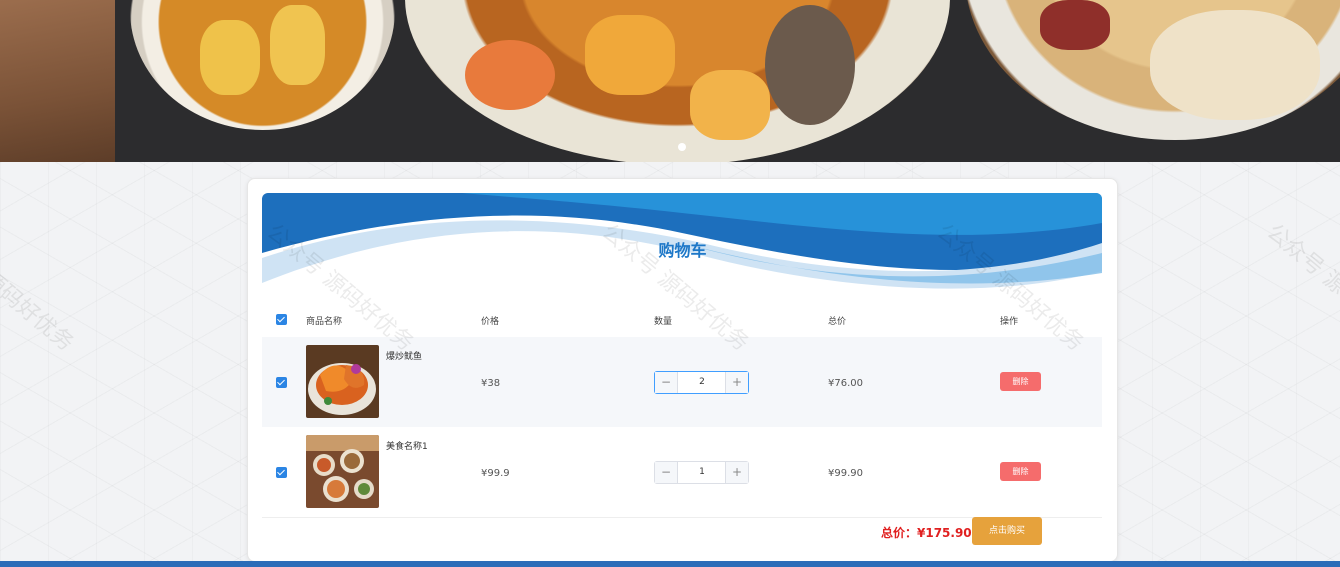 The image size is (1340, 567). What do you see at coordinates (262, 65) in the screenshot?
I see `banner-bowl-curry` at bounding box center [262, 65].